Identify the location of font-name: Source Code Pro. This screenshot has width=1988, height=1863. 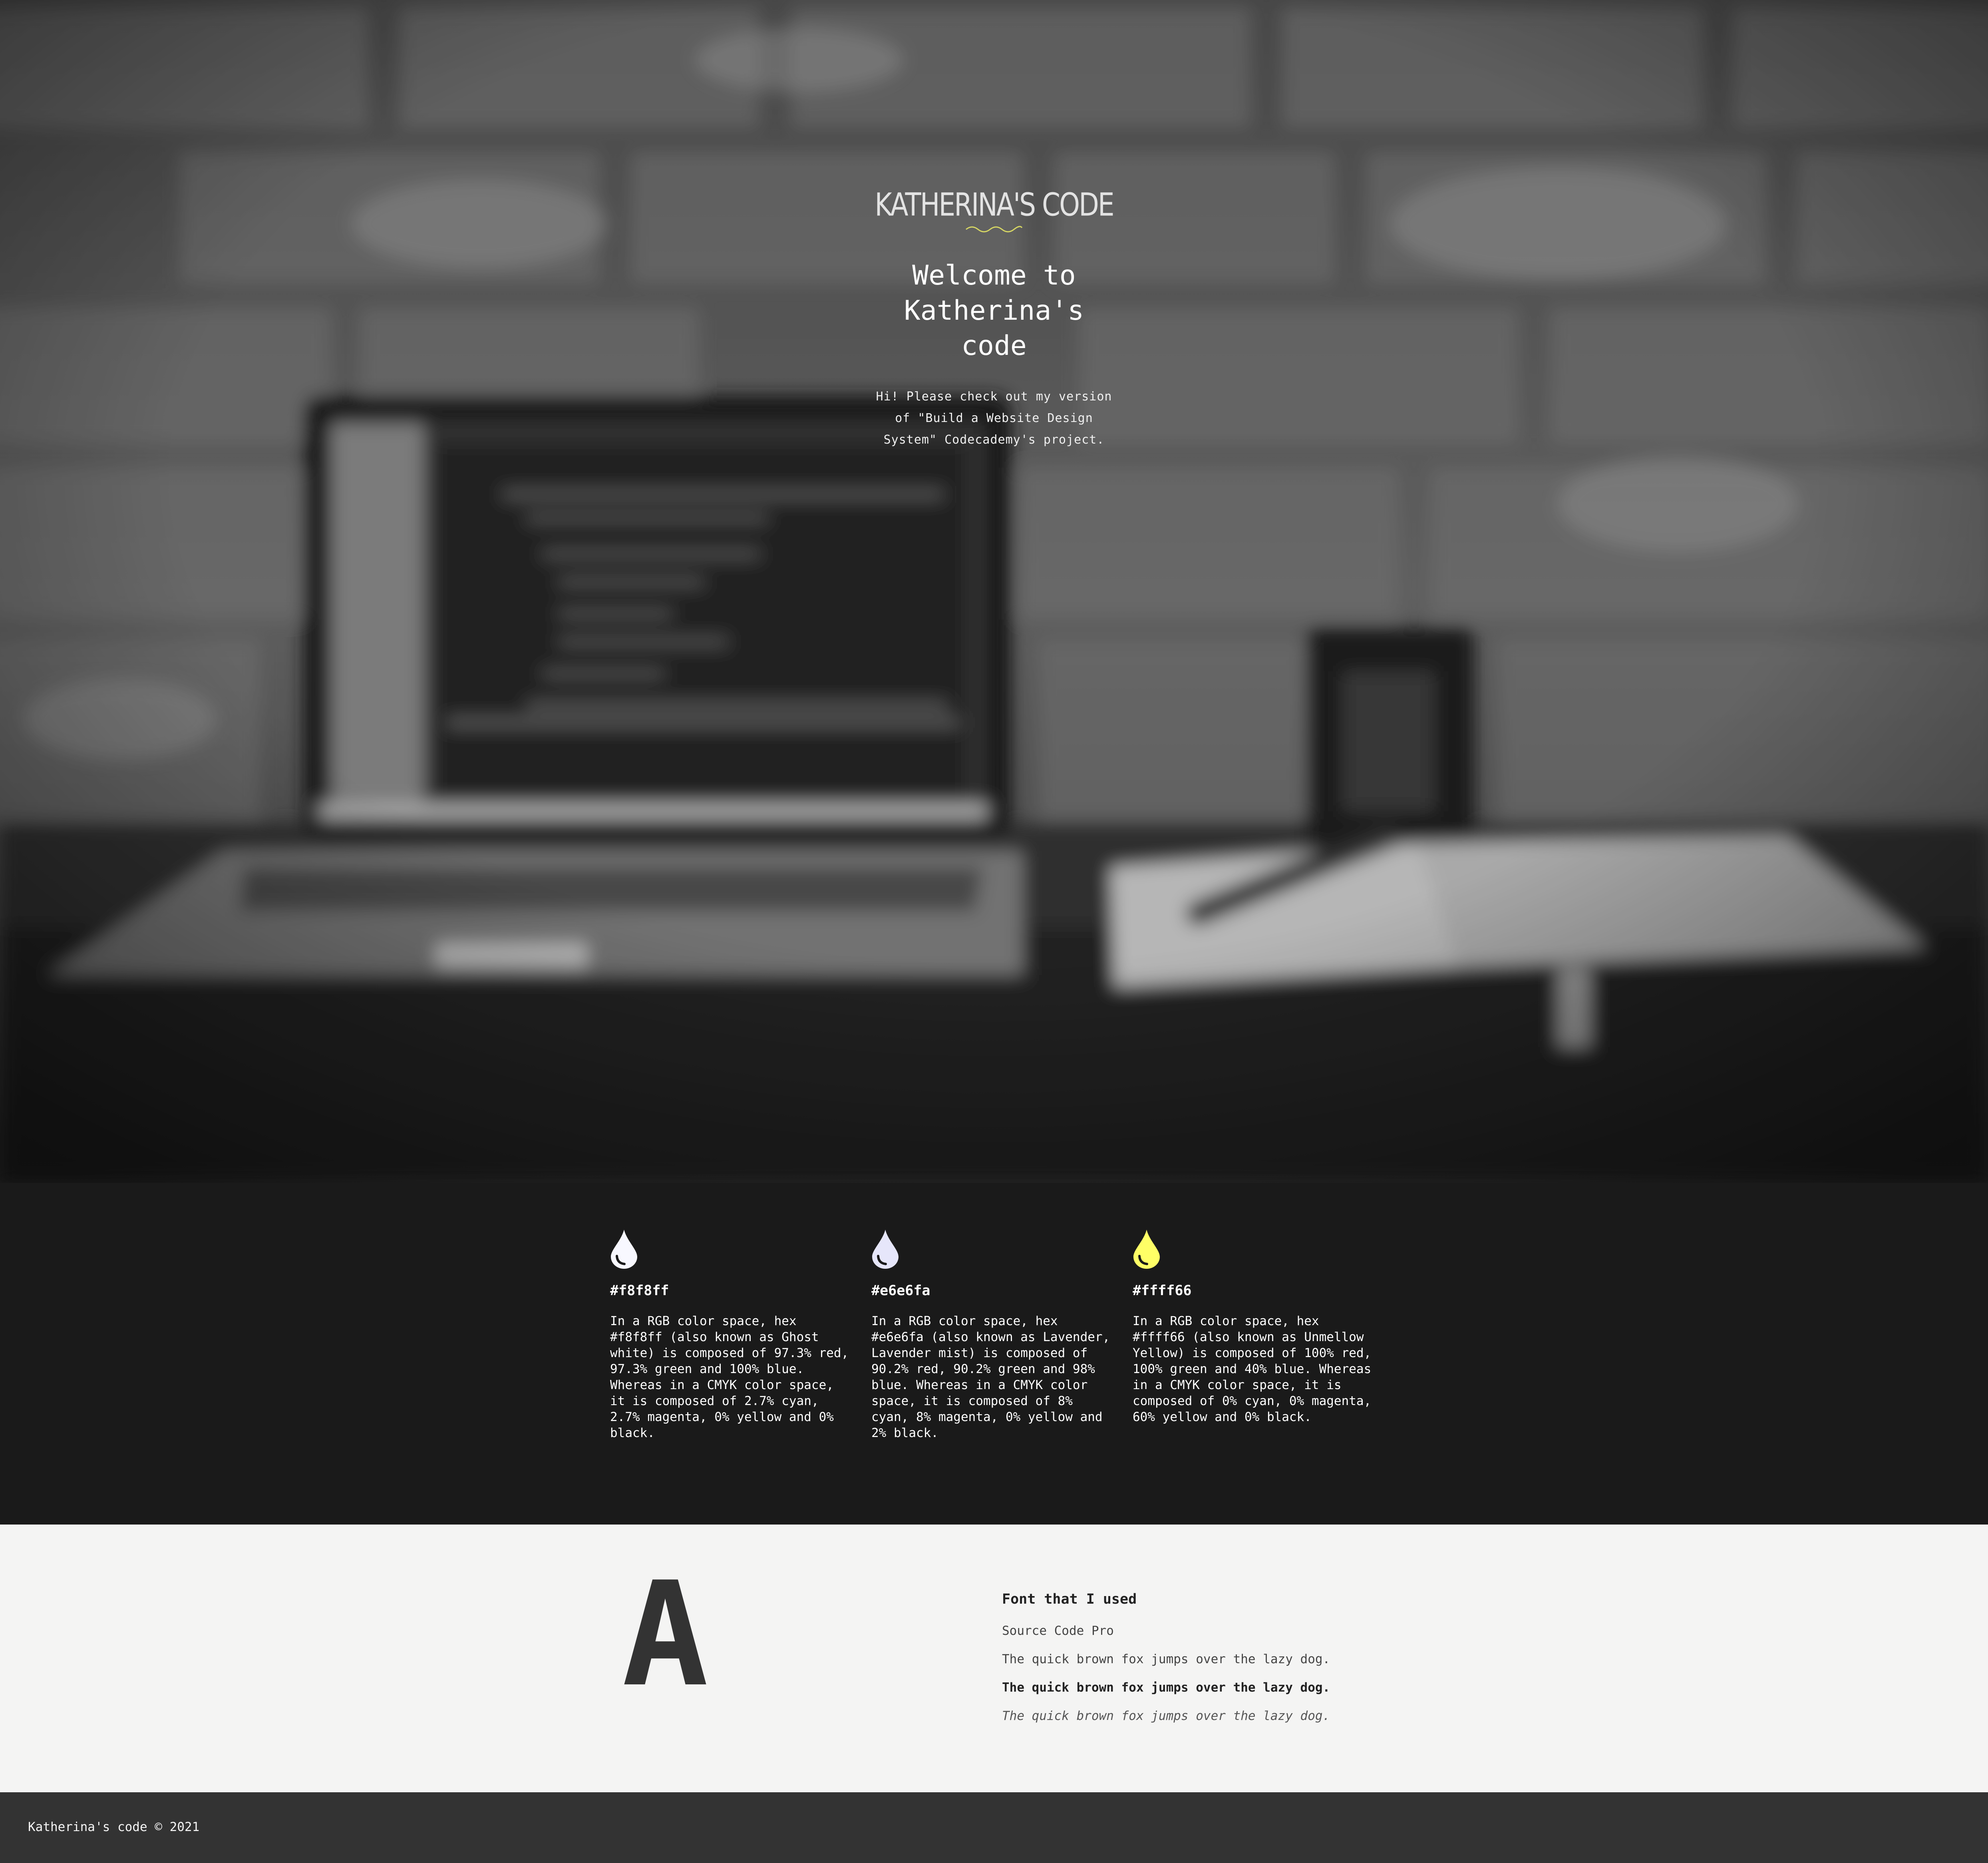
(1058, 1631).